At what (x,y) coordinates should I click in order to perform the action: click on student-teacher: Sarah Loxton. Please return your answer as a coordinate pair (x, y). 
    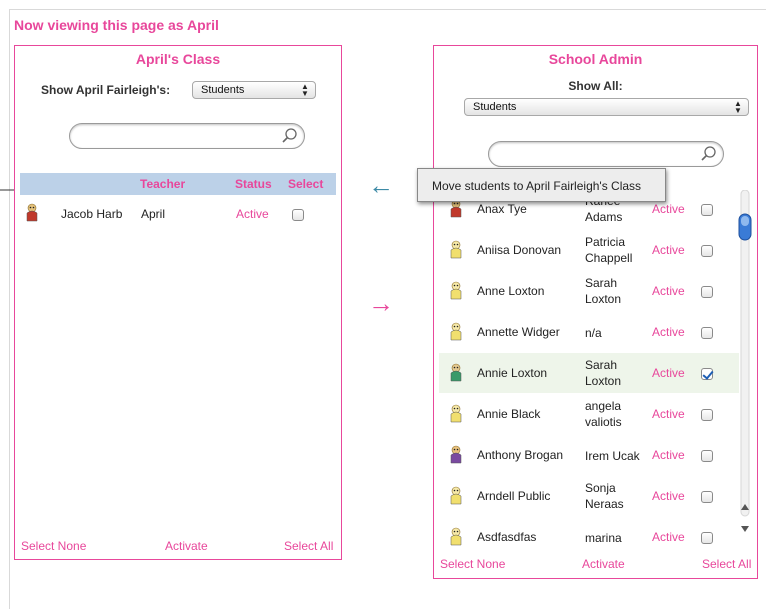
    Looking at the image, I should click on (603, 291).